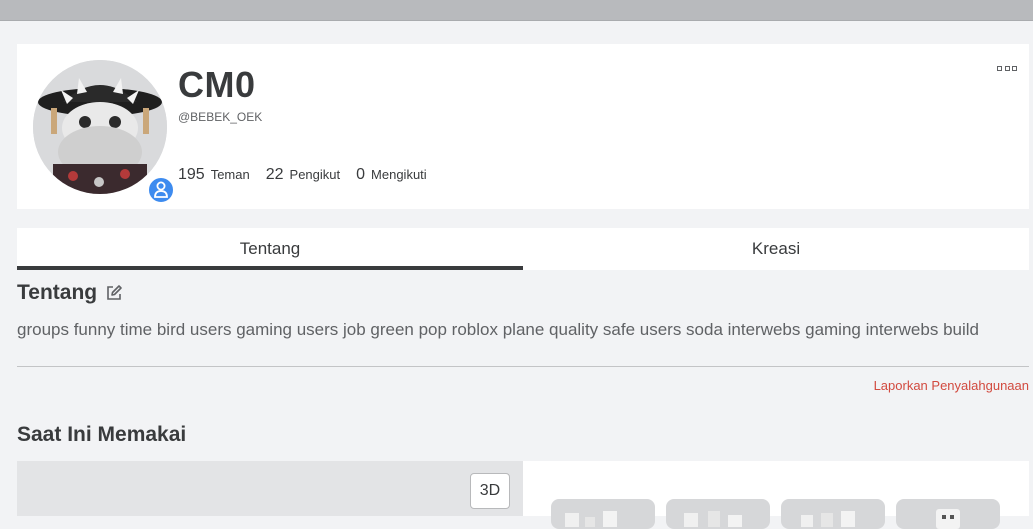  I want to click on profile-stats: 195 Teman 22 Pengikut 0 Mengikuti, so click(310, 175).